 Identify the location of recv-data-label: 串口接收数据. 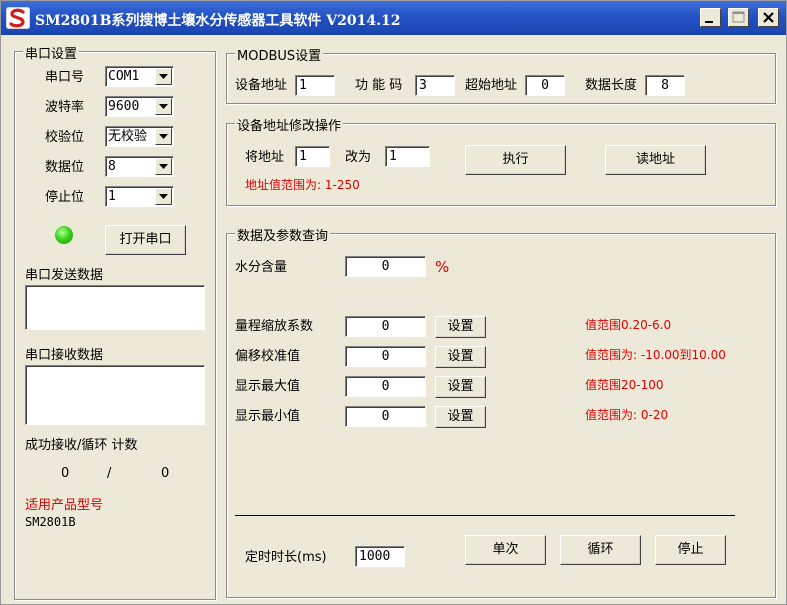
(64, 355).